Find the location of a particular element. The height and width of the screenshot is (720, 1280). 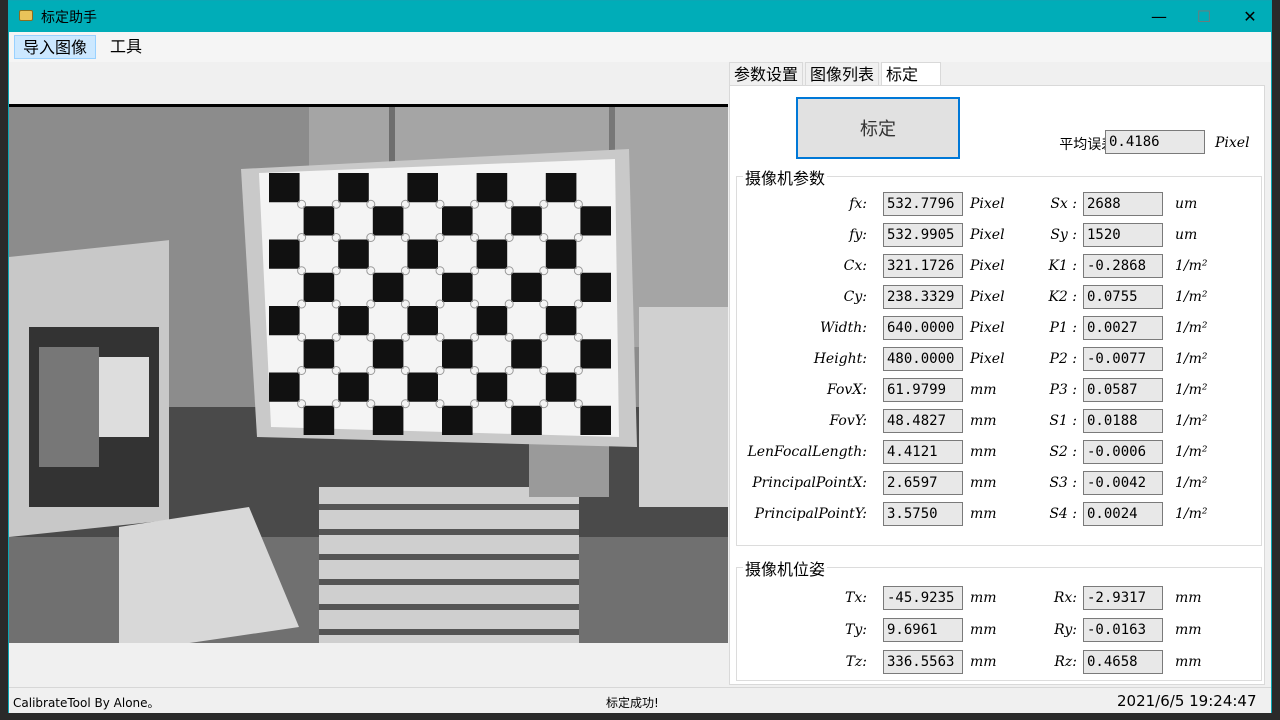

param-value: -45.9235 is located at coordinates (923, 598).